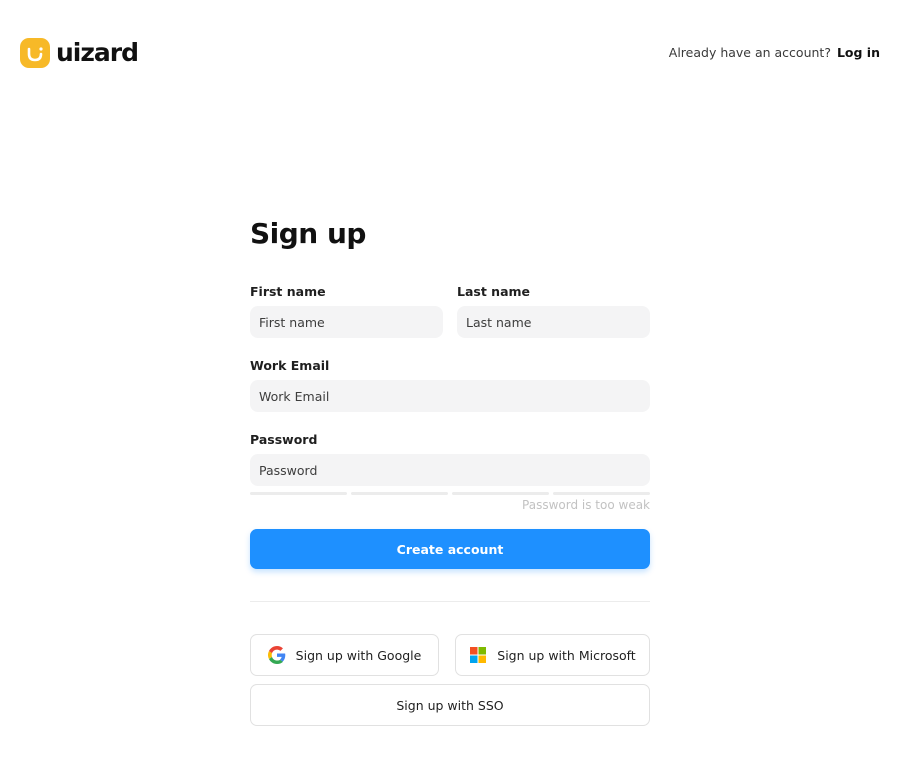 This screenshot has height=765, width=918. I want to click on password-strength-meter, so click(450, 493).